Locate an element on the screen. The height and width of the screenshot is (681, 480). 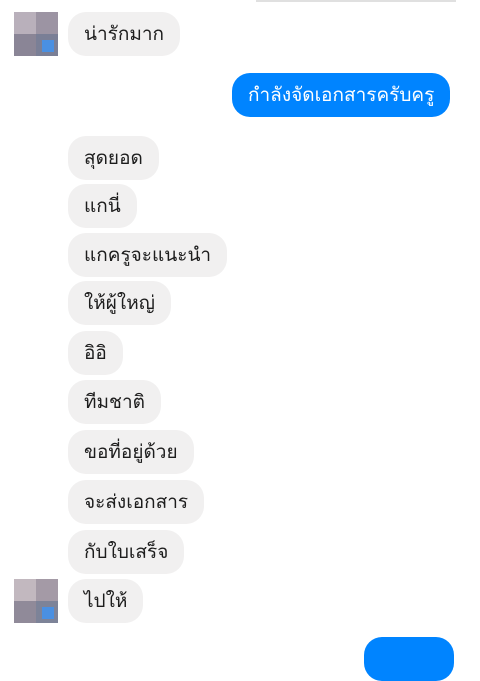
message-bubble-incoming: น่ารักมาก is located at coordinates (124, 34).